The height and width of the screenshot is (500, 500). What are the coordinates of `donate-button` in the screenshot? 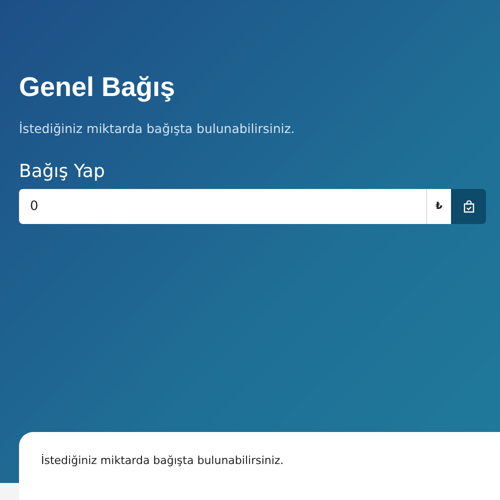 It's located at (468, 206).